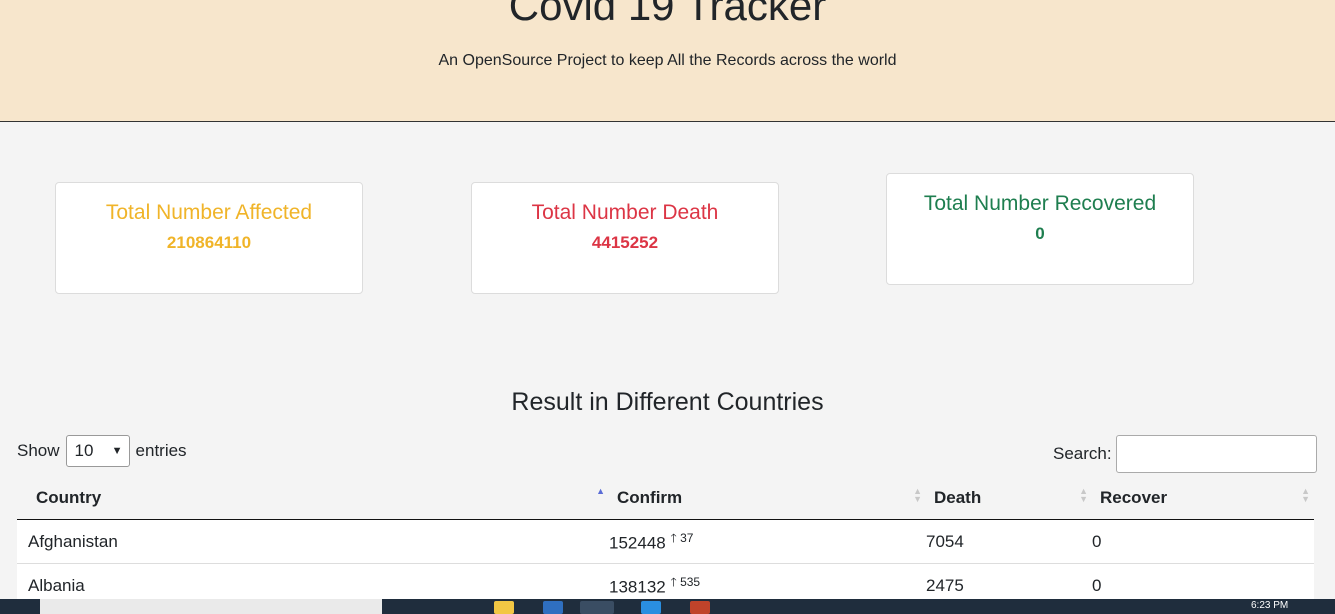 This screenshot has width=1335, height=614. I want to click on recovered-value: 0, so click(1040, 233).